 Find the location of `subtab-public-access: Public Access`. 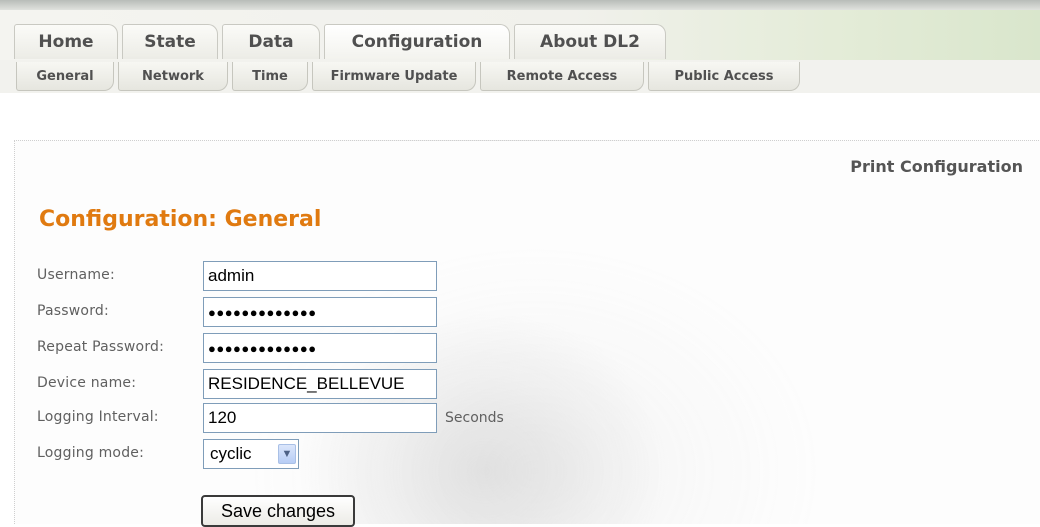

subtab-public-access: Public Access is located at coordinates (724, 76).